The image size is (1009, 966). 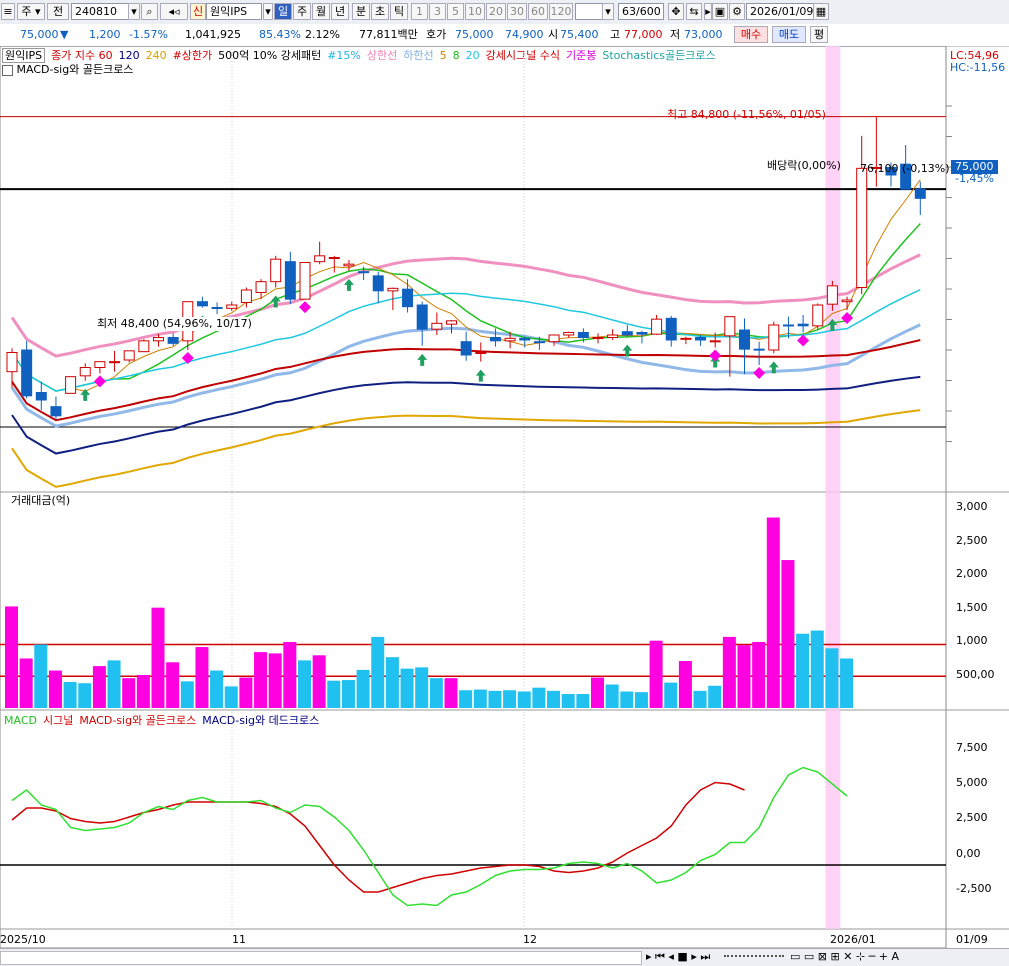 What do you see at coordinates (134, 11) in the screenshot?
I see `code-dropdown-icon: ▾` at bounding box center [134, 11].